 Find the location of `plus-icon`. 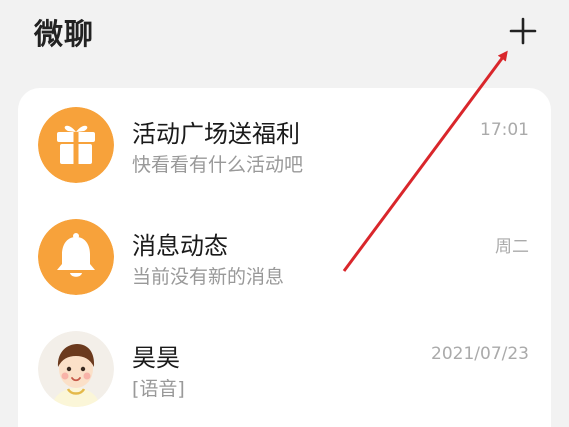

plus-icon is located at coordinates (523, 31).